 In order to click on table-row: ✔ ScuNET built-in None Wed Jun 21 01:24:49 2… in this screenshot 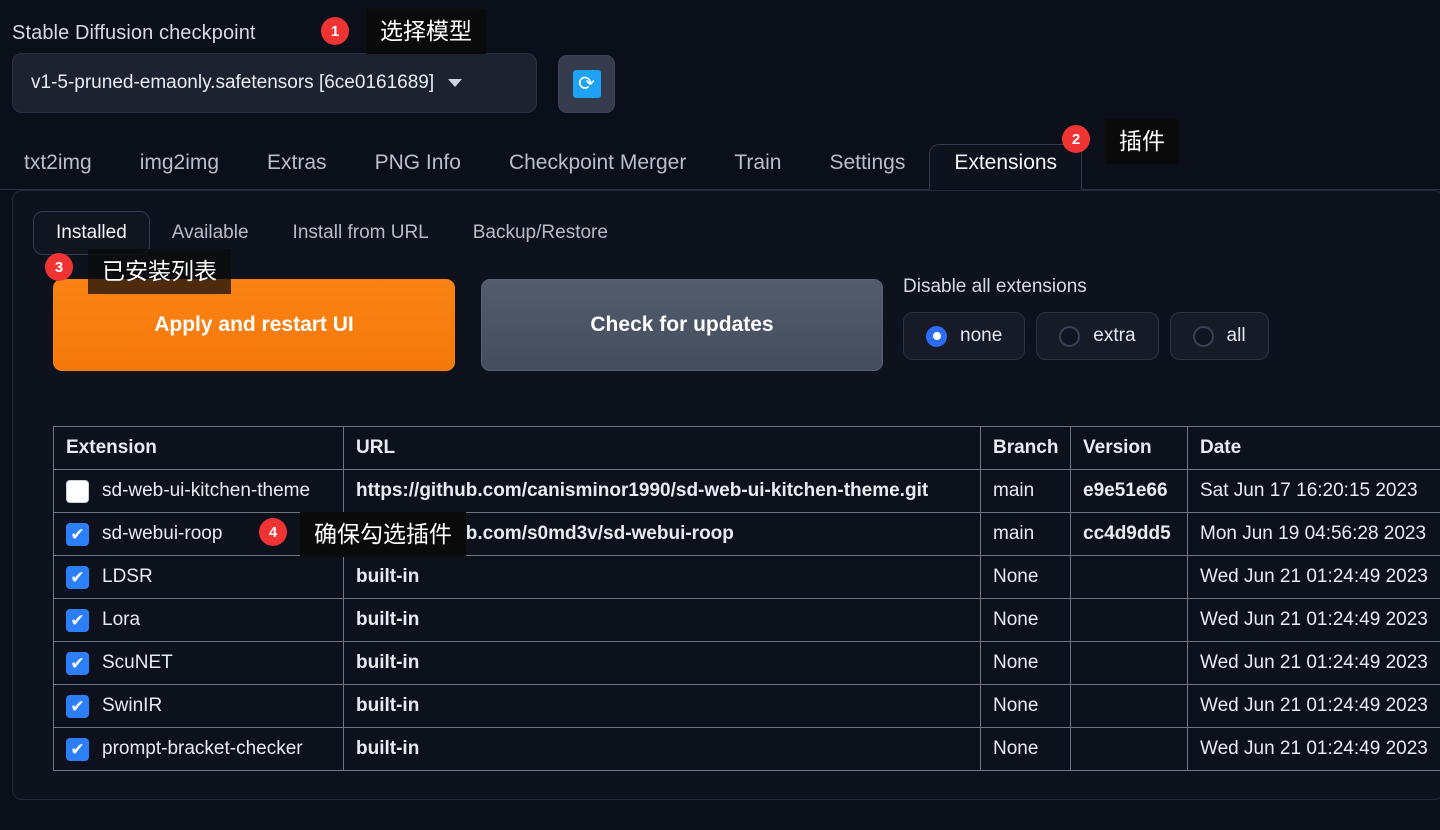, I will do `click(746, 663)`.